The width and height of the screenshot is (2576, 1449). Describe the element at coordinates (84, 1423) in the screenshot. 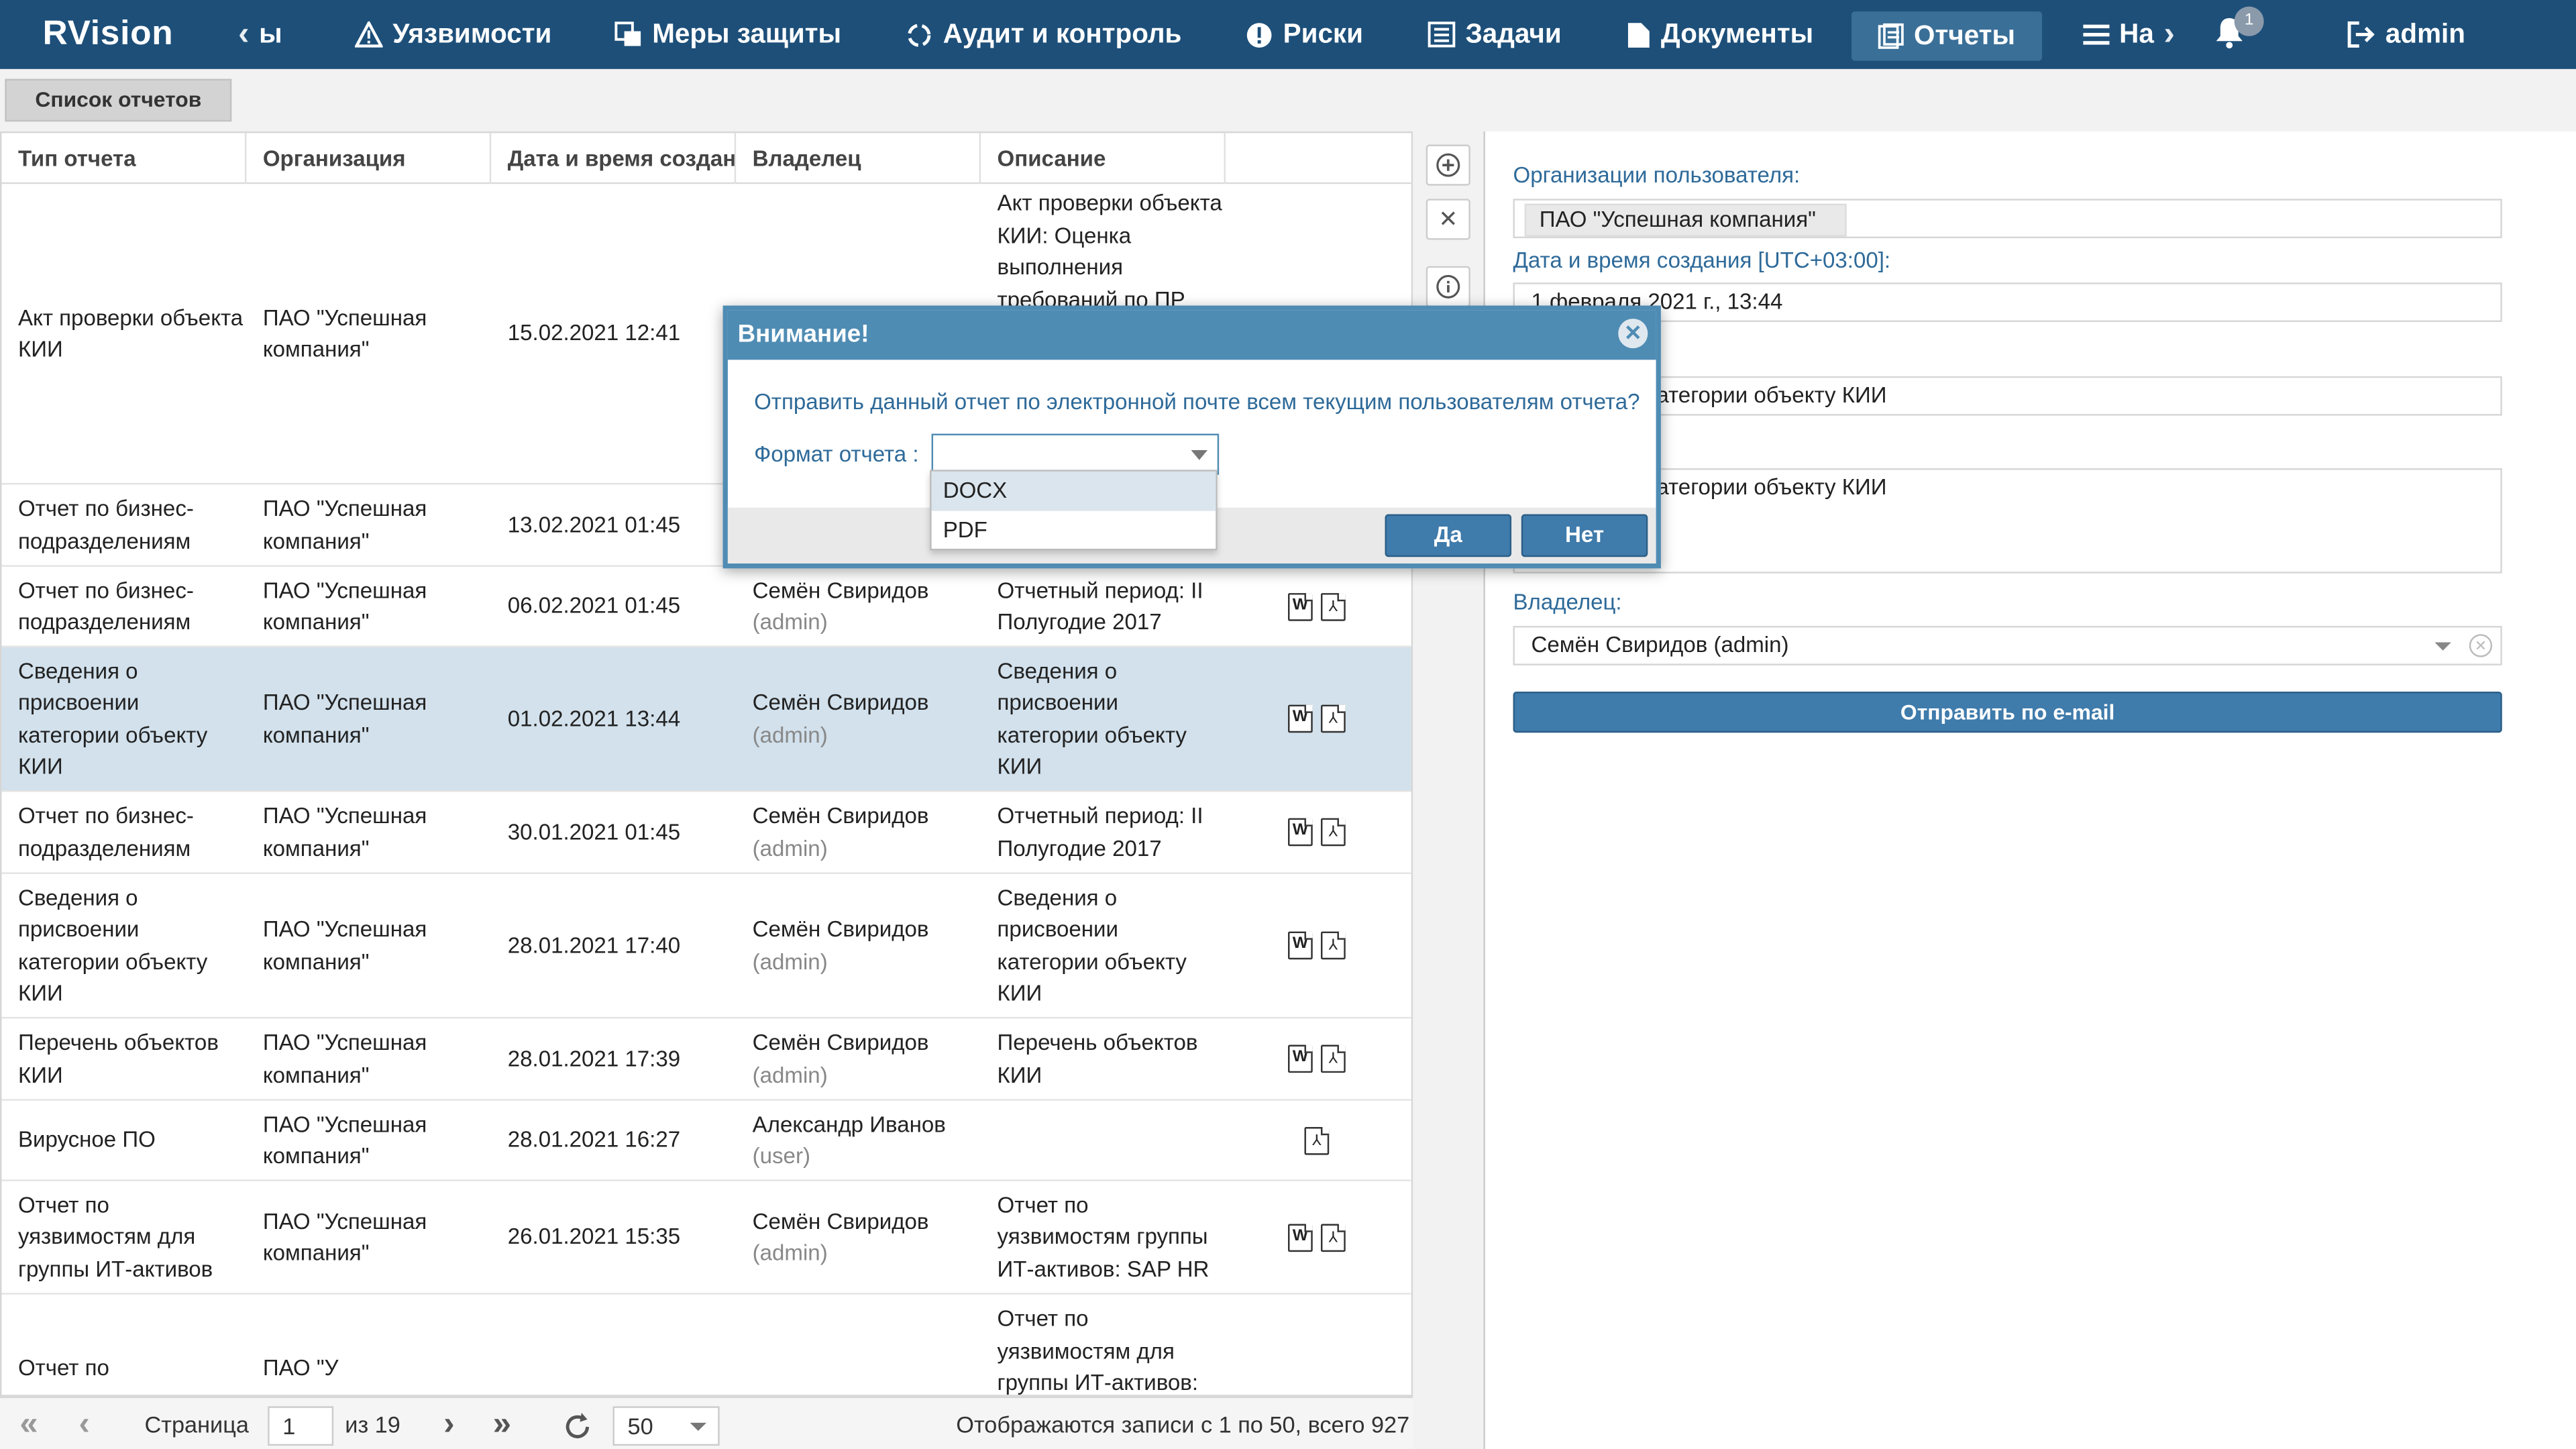

I see `prev-page-icon: ‹` at that location.